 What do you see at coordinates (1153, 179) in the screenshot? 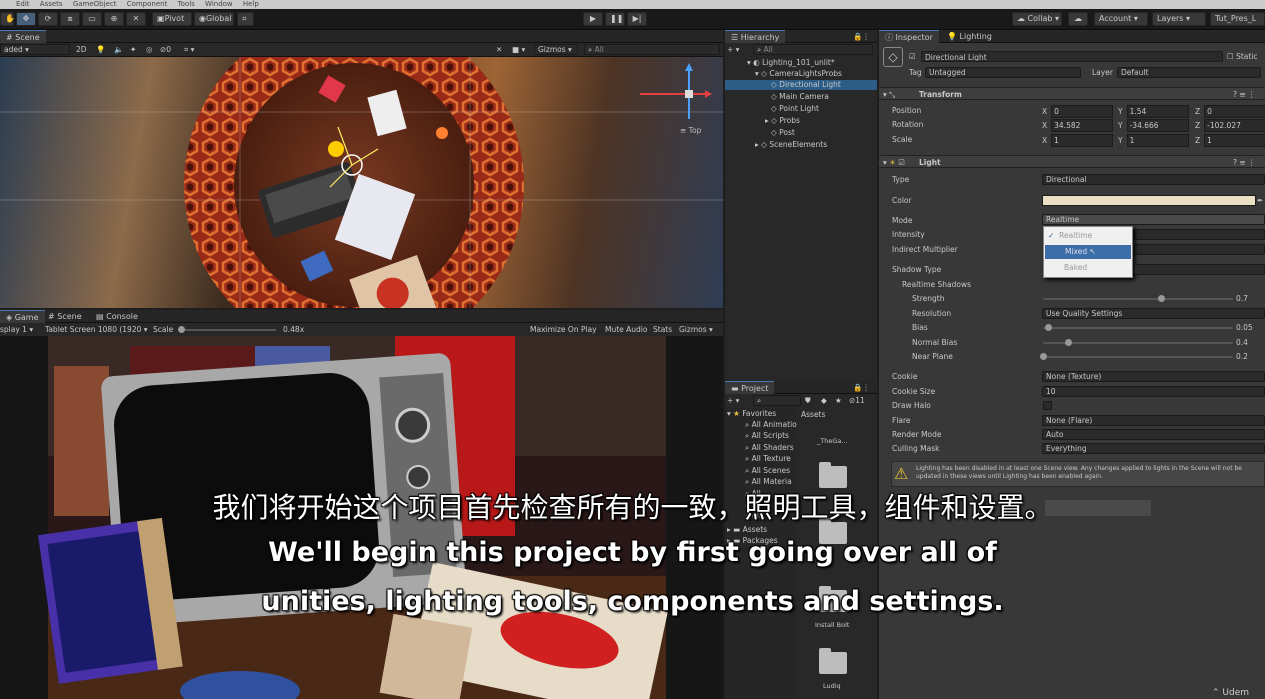
I see `type-dropdown: Directional` at bounding box center [1153, 179].